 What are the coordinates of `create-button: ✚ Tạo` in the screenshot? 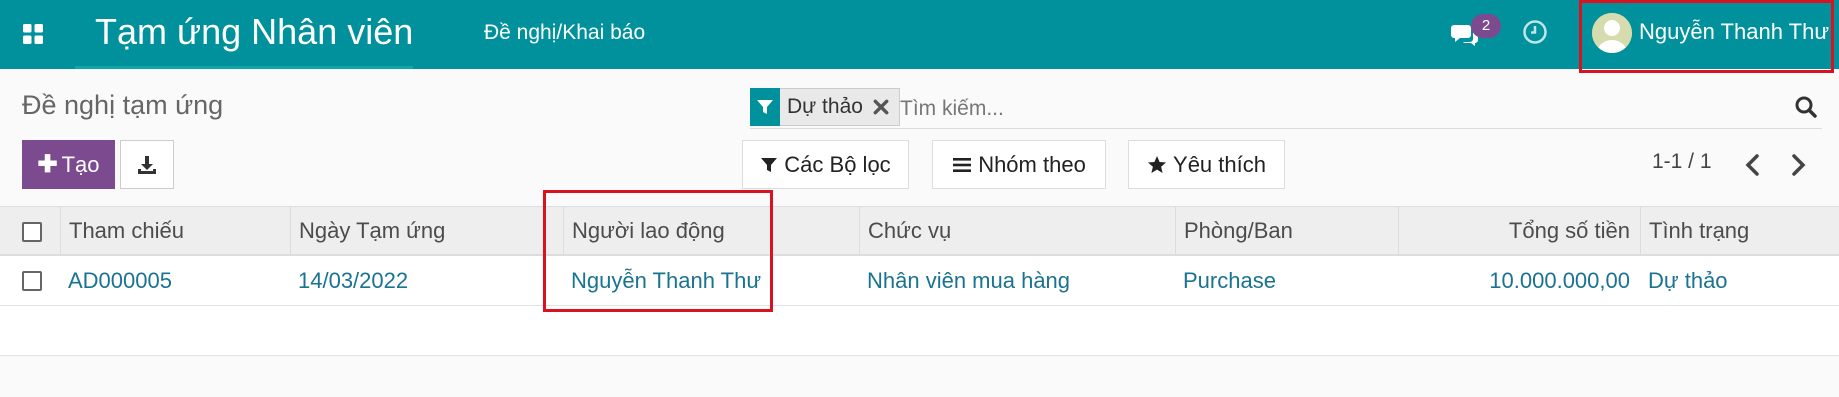 It's located at (68, 164).